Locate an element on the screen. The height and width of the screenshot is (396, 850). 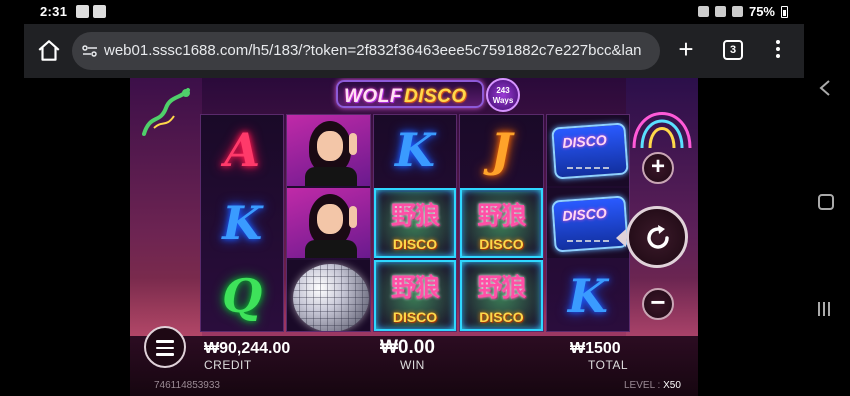
spin-button is located at coordinates (657, 237).